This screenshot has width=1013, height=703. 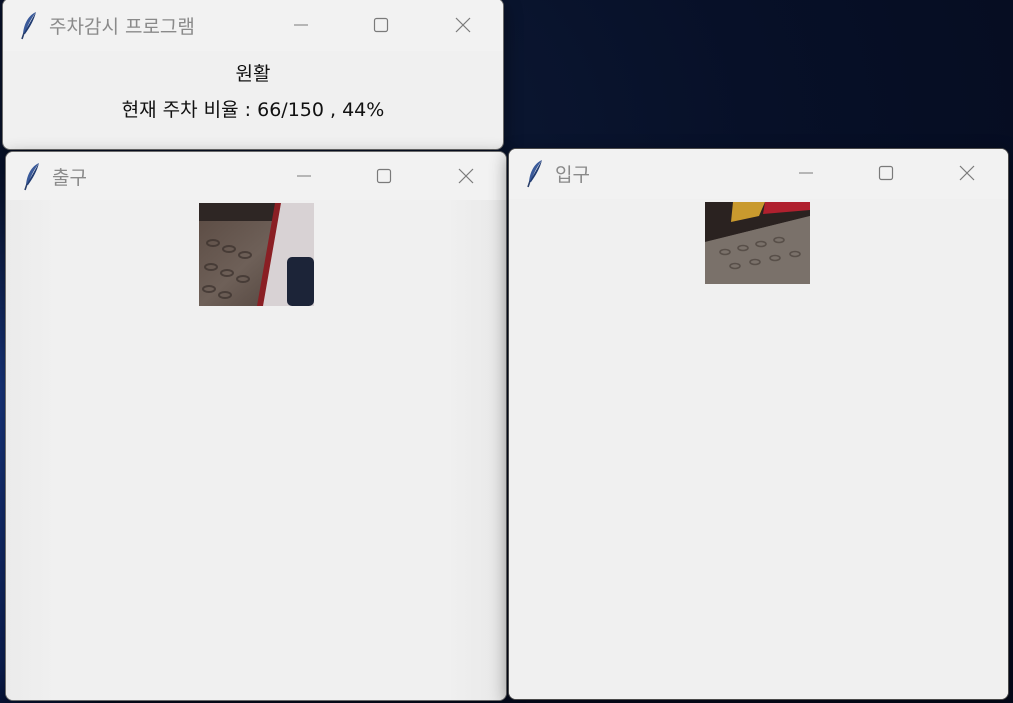 What do you see at coordinates (256, 176) in the screenshot?
I see `exit-window-titlebar: 출구` at bounding box center [256, 176].